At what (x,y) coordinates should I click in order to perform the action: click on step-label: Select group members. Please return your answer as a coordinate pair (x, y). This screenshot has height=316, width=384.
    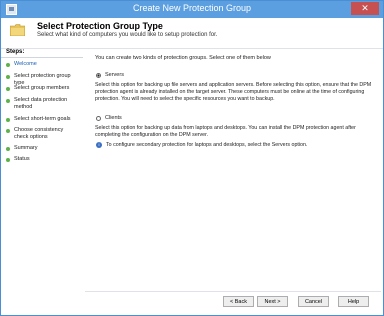
    Looking at the image, I should click on (42, 88).